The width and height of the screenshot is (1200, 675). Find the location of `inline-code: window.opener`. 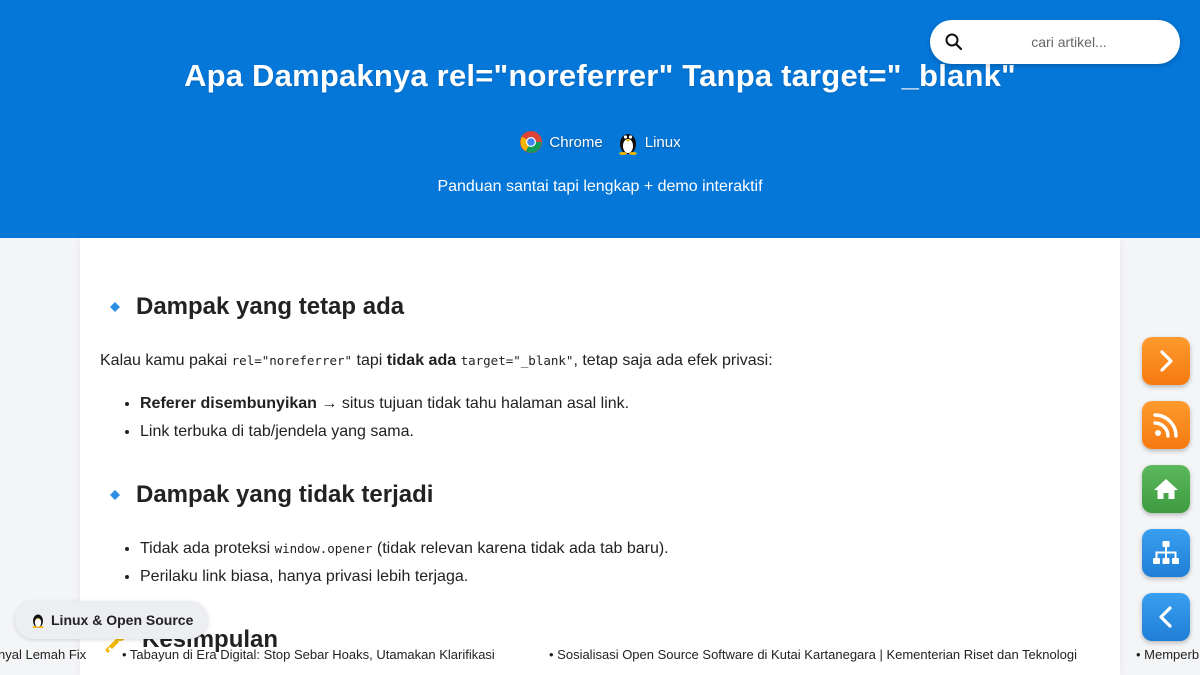

inline-code: window.opener is located at coordinates (323, 548).